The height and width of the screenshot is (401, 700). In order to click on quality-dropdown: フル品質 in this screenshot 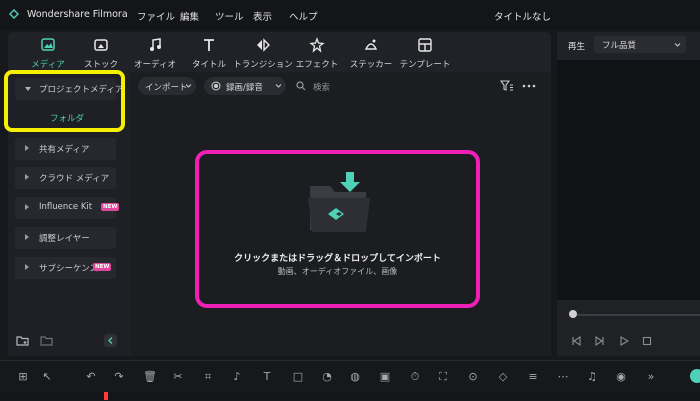, I will do `click(640, 44)`.